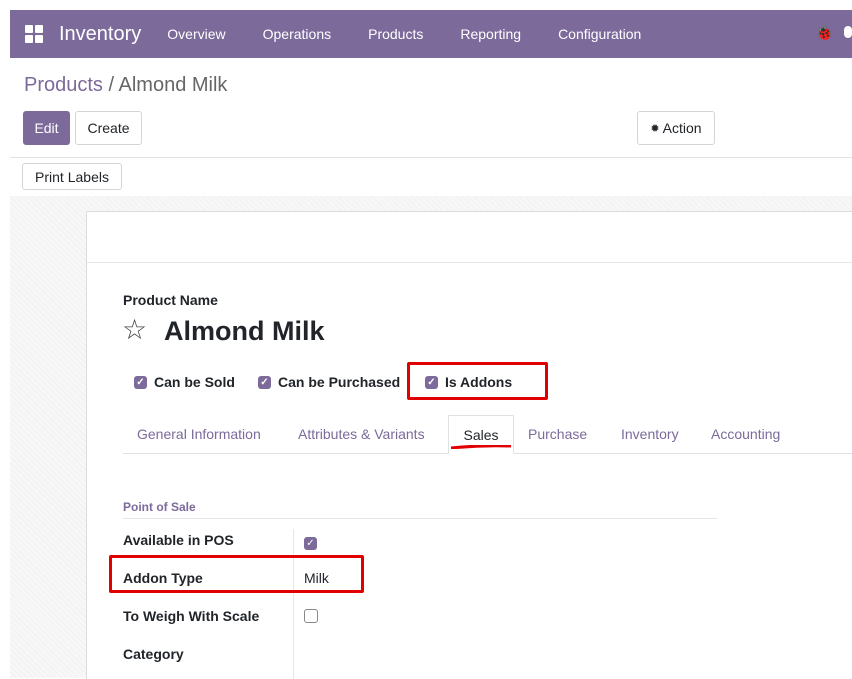 The width and height of the screenshot is (852, 679). I want to click on menu-configuration: Configuration, so click(599, 34).